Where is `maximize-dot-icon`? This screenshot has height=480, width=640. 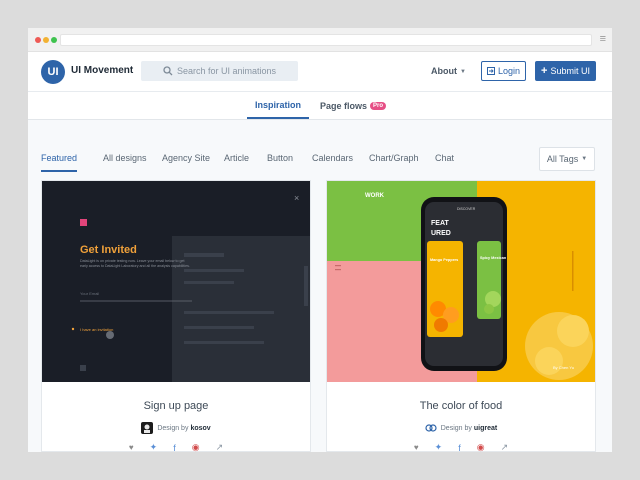 maximize-dot-icon is located at coordinates (54, 40).